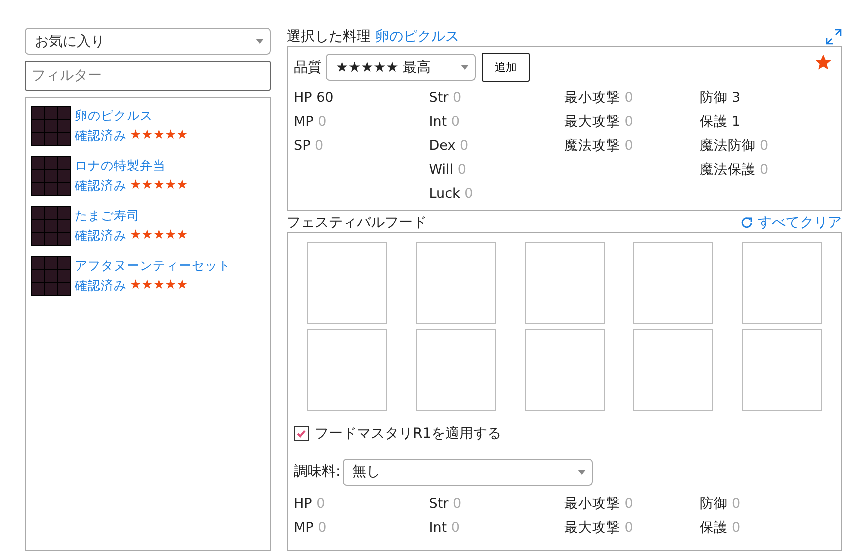  Describe the element at coordinates (317, 472) in the screenshot. I see `seasoning-label: 調味料:` at that location.